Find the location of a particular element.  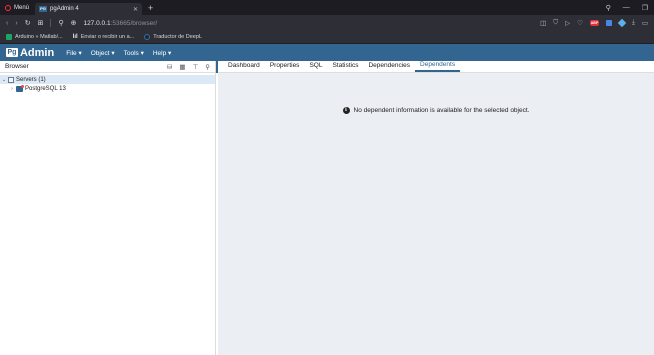

browser-tab: PG pgAdmin 4 ✕ is located at coordinates (89, 9).